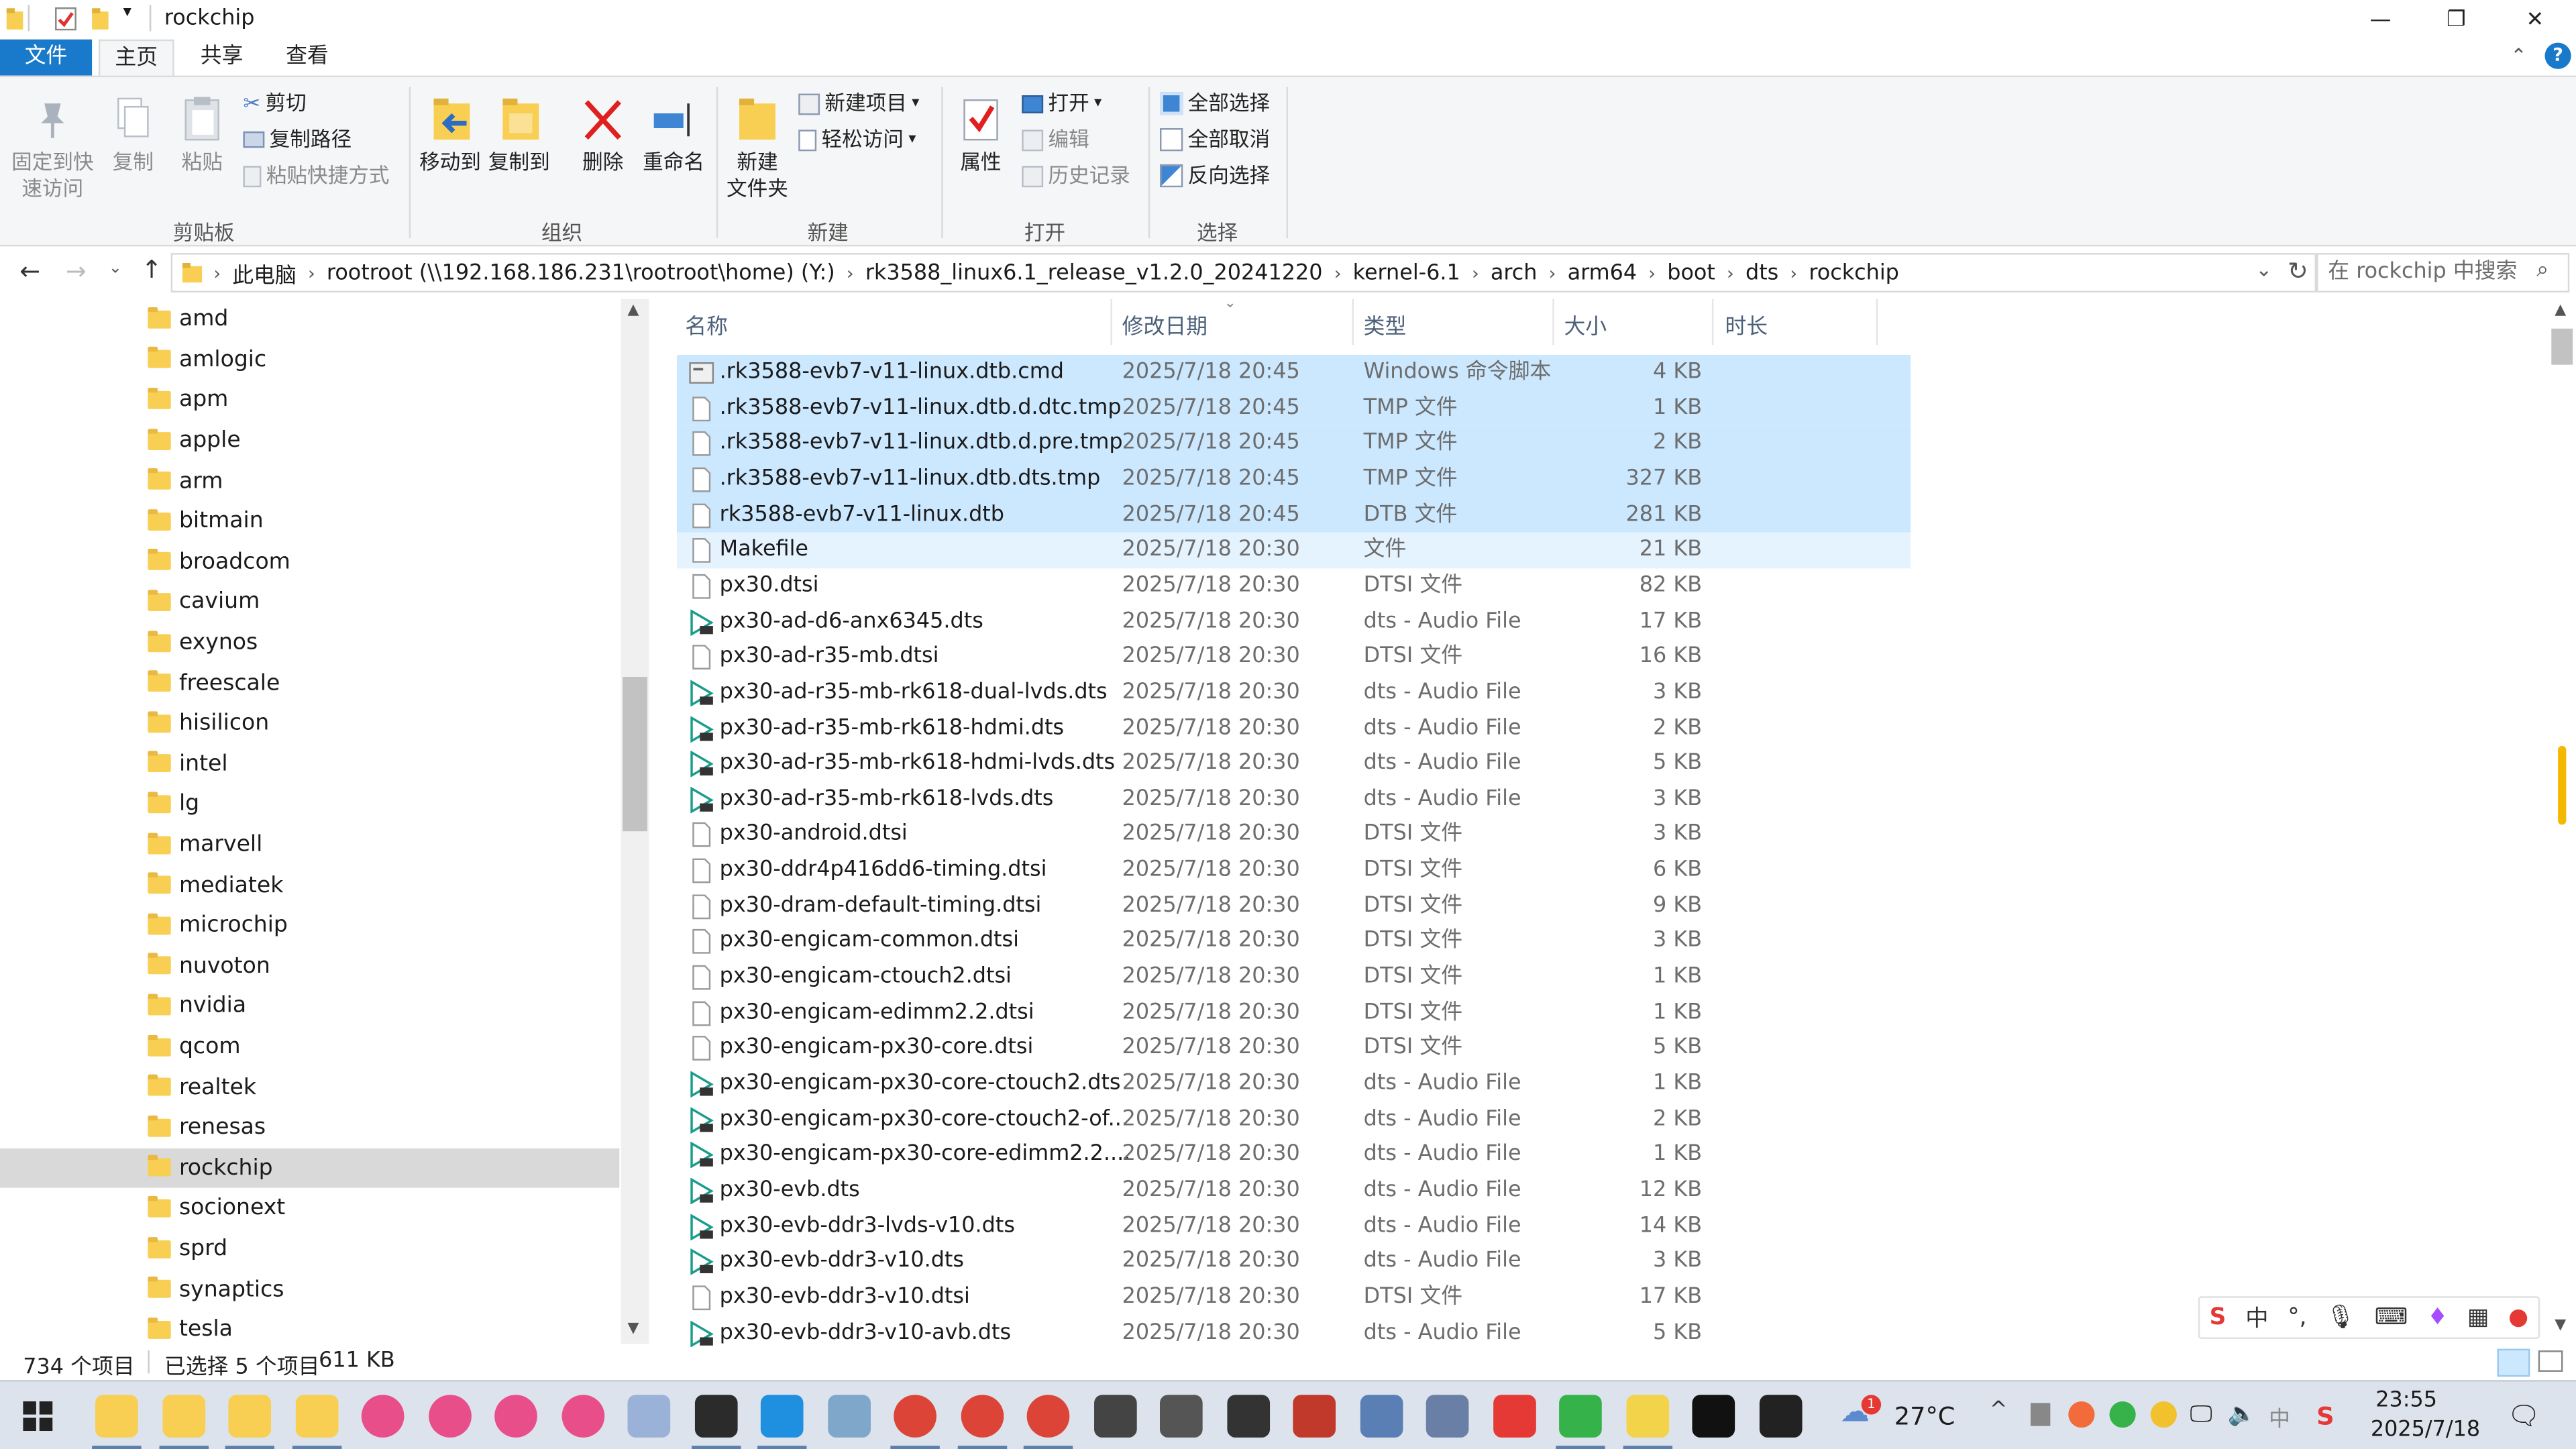 The width and height of the screenshot is (2576, 1449). Describe the element at coordinates (38, 1416) in the screenshot. I see `windows-start-icon` at that location.